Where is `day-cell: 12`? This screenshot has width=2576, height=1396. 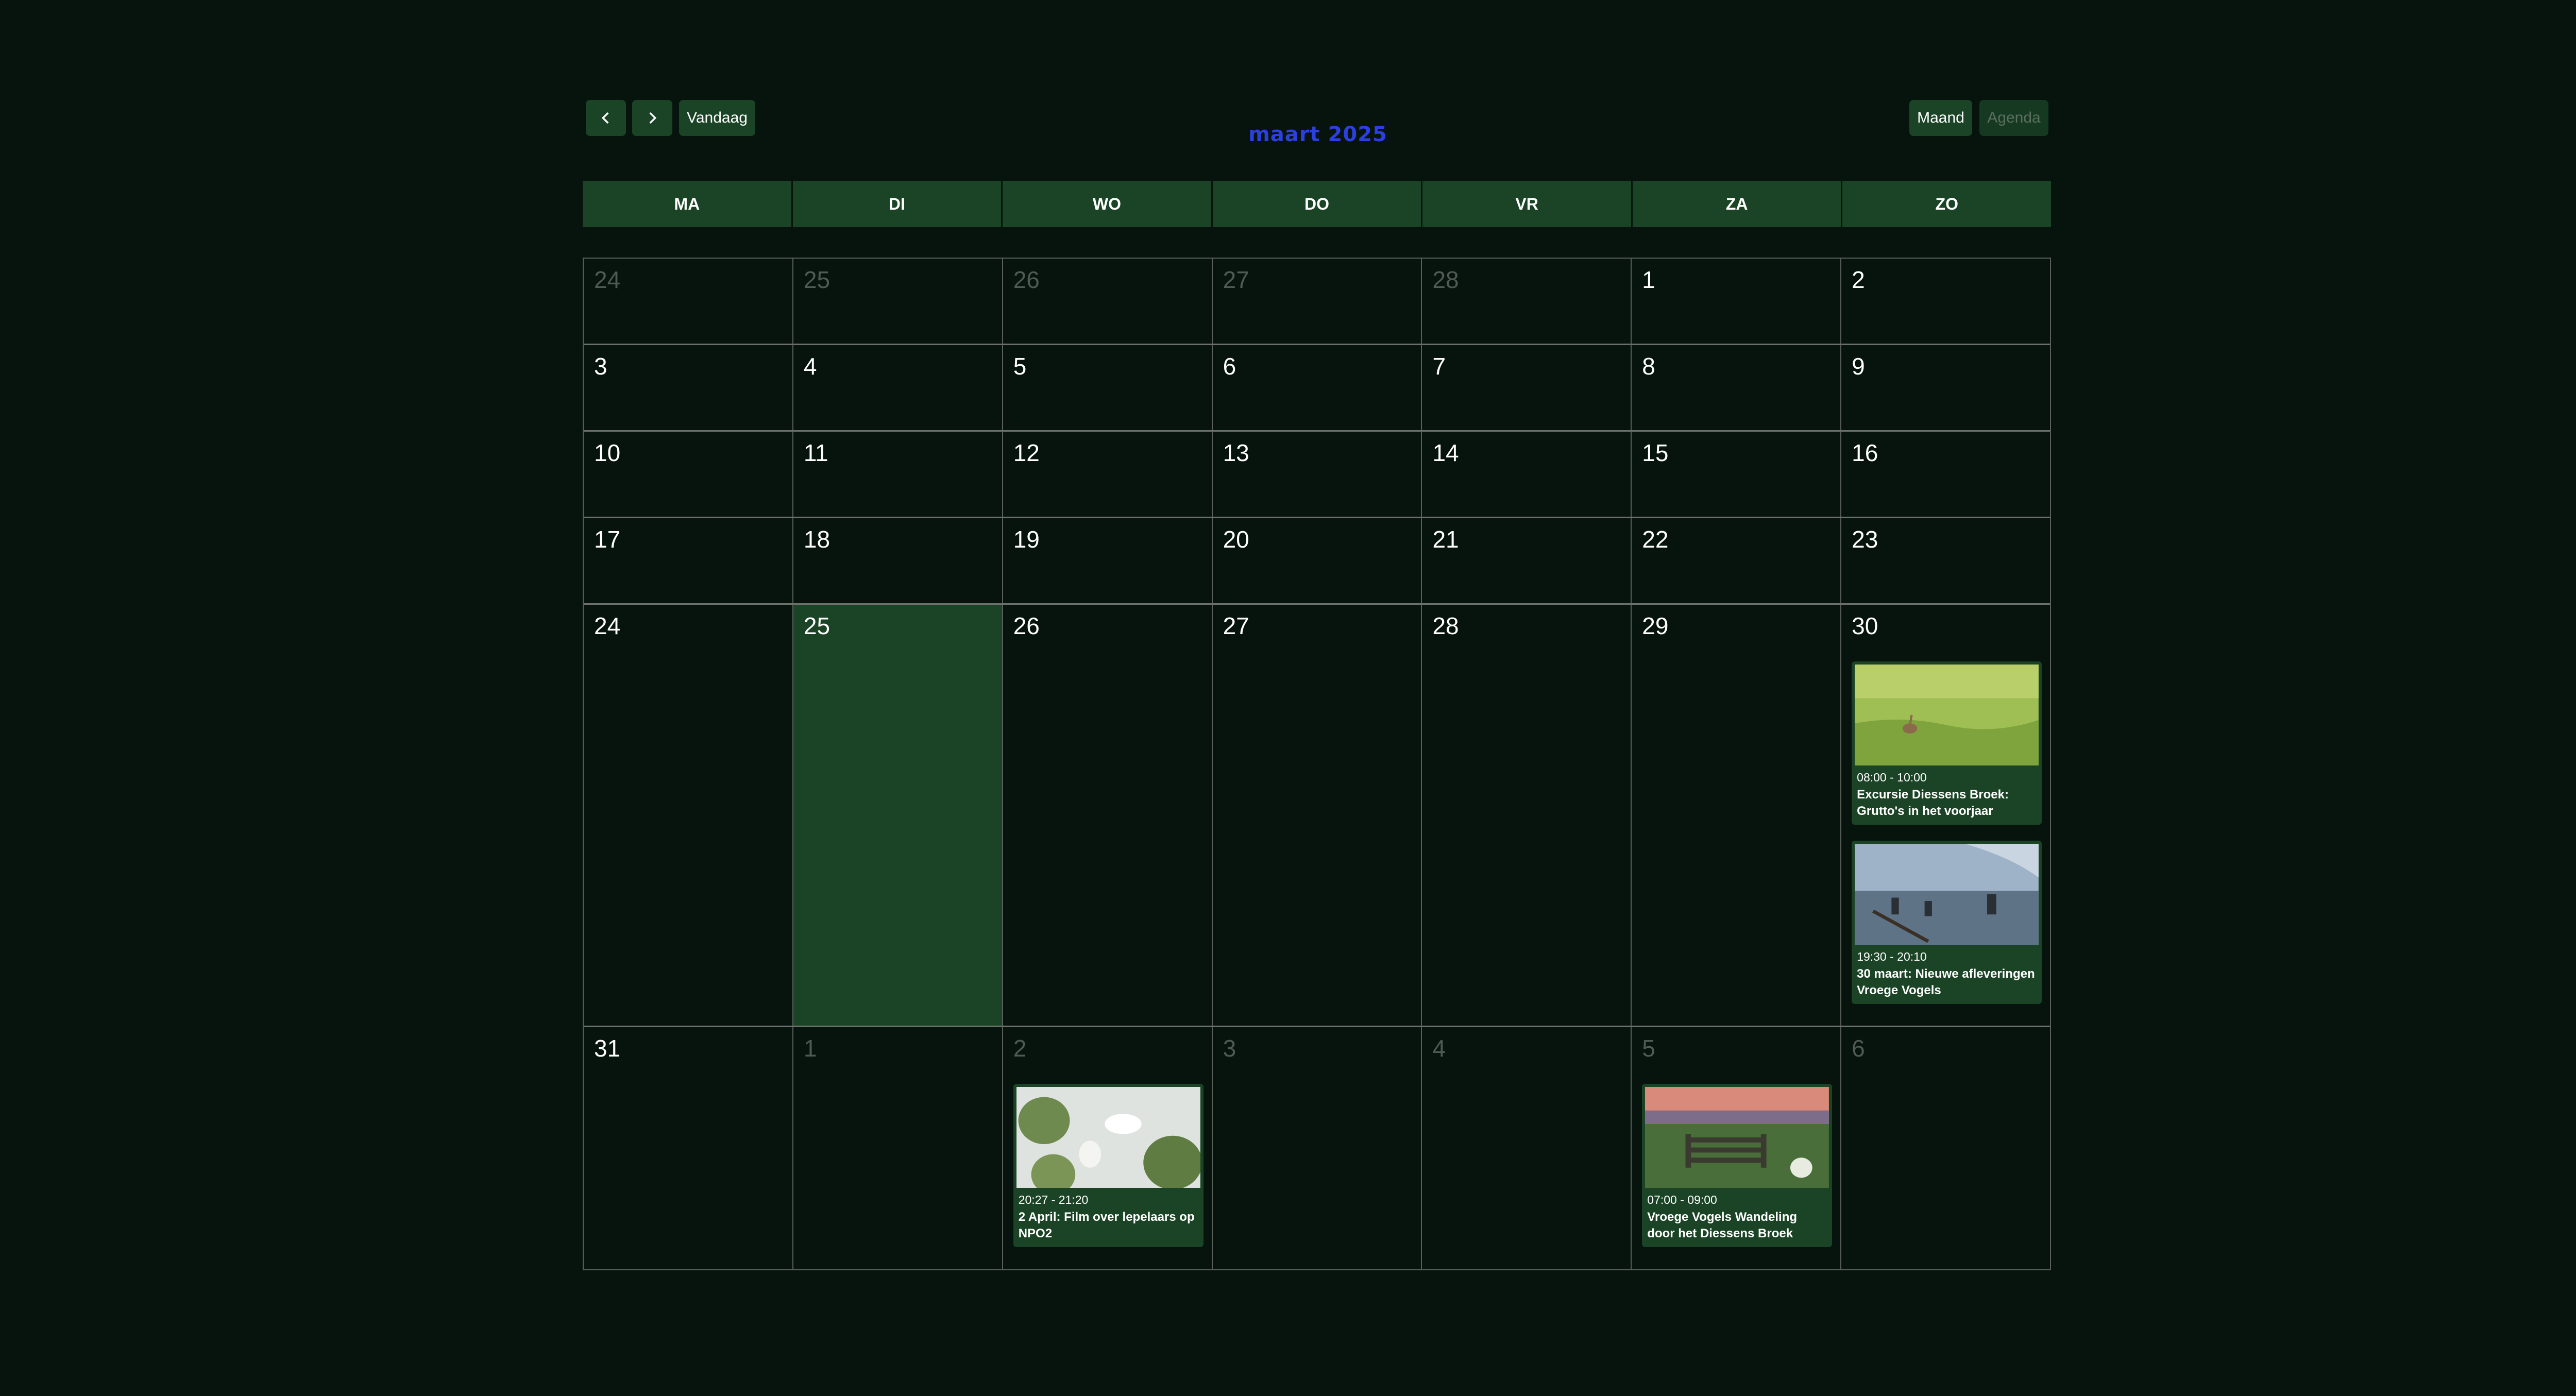
day-cell: 12 is located at coordinates (1108, 475).